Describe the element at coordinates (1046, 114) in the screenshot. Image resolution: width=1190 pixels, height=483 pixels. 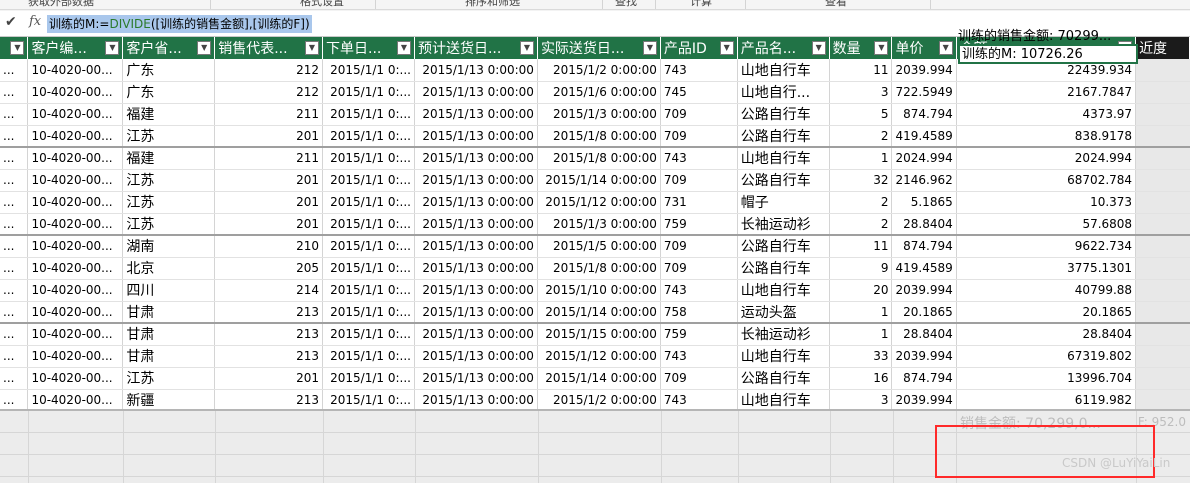
I see `table-cell: 4373.97` at that location.